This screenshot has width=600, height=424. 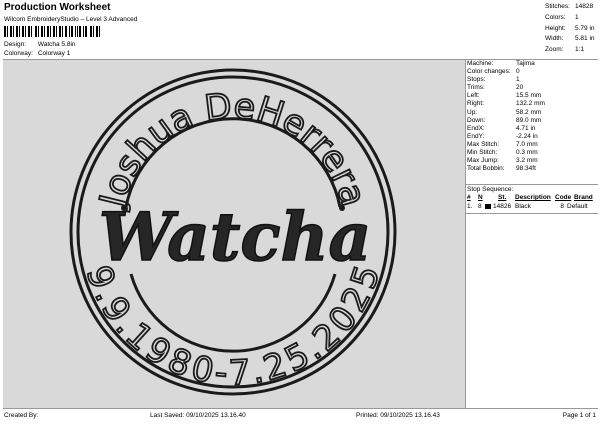 I want to click on machine-row: Trims: 20, so click(x=532, y=88).